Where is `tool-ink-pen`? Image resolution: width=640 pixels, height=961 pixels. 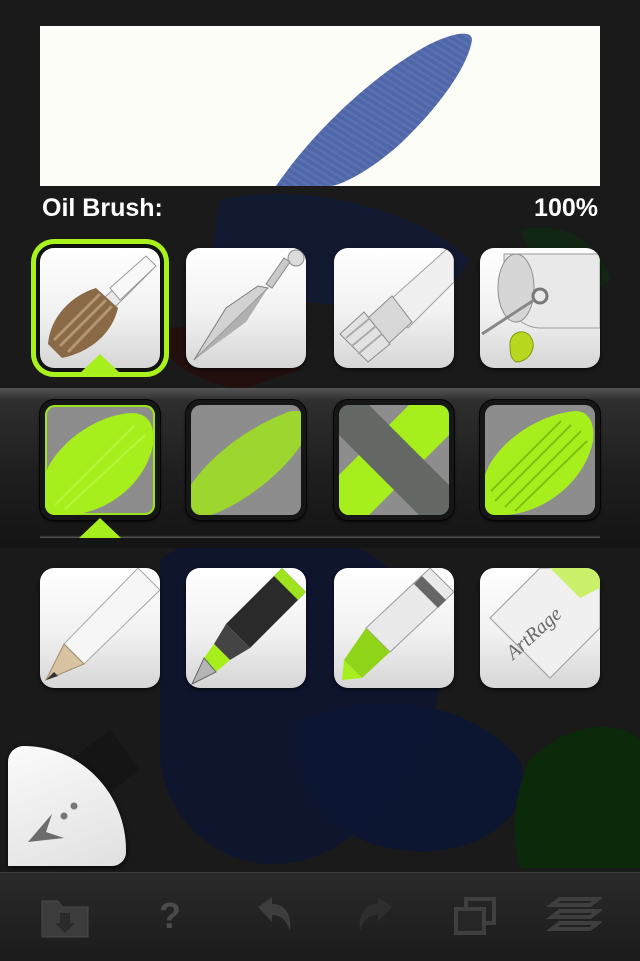
tool-ink-pen is located at coordinates (246, 628).